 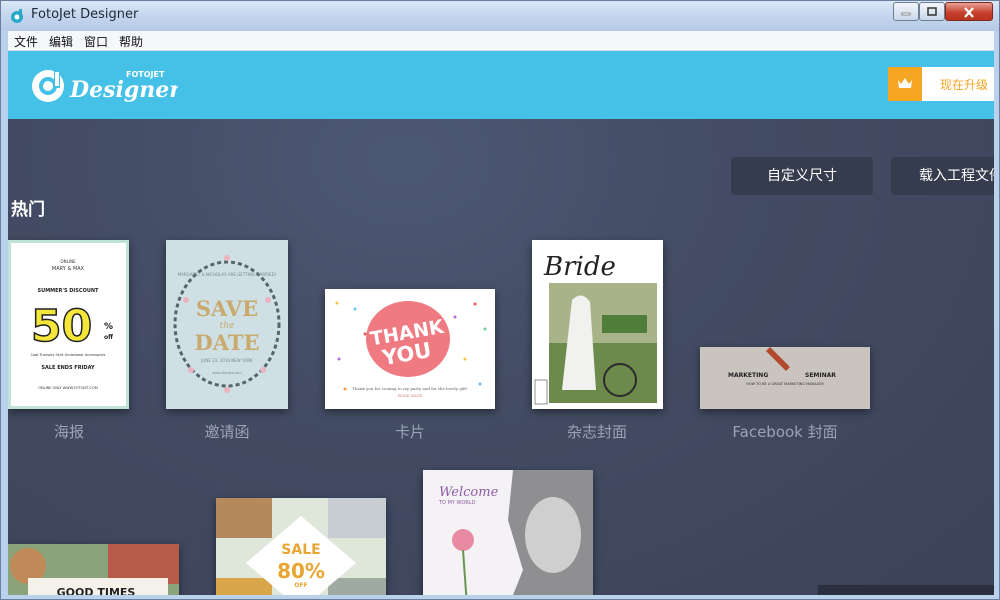 I want to click on fb-marketing: MARKETING, so click(x=748, y=375).